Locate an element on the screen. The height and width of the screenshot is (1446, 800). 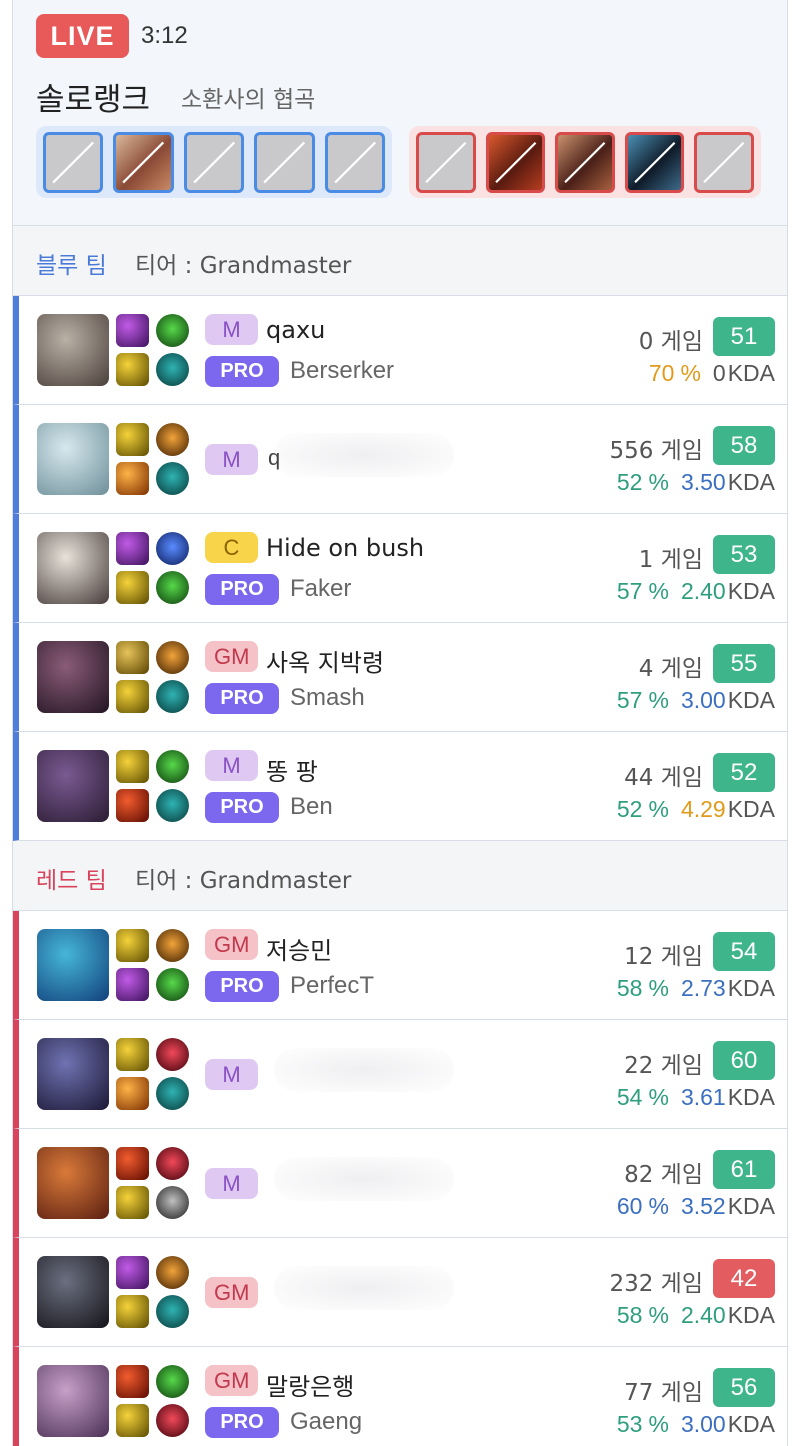
summoner-name: 똥 팡 is located at coordinates (292, 769).